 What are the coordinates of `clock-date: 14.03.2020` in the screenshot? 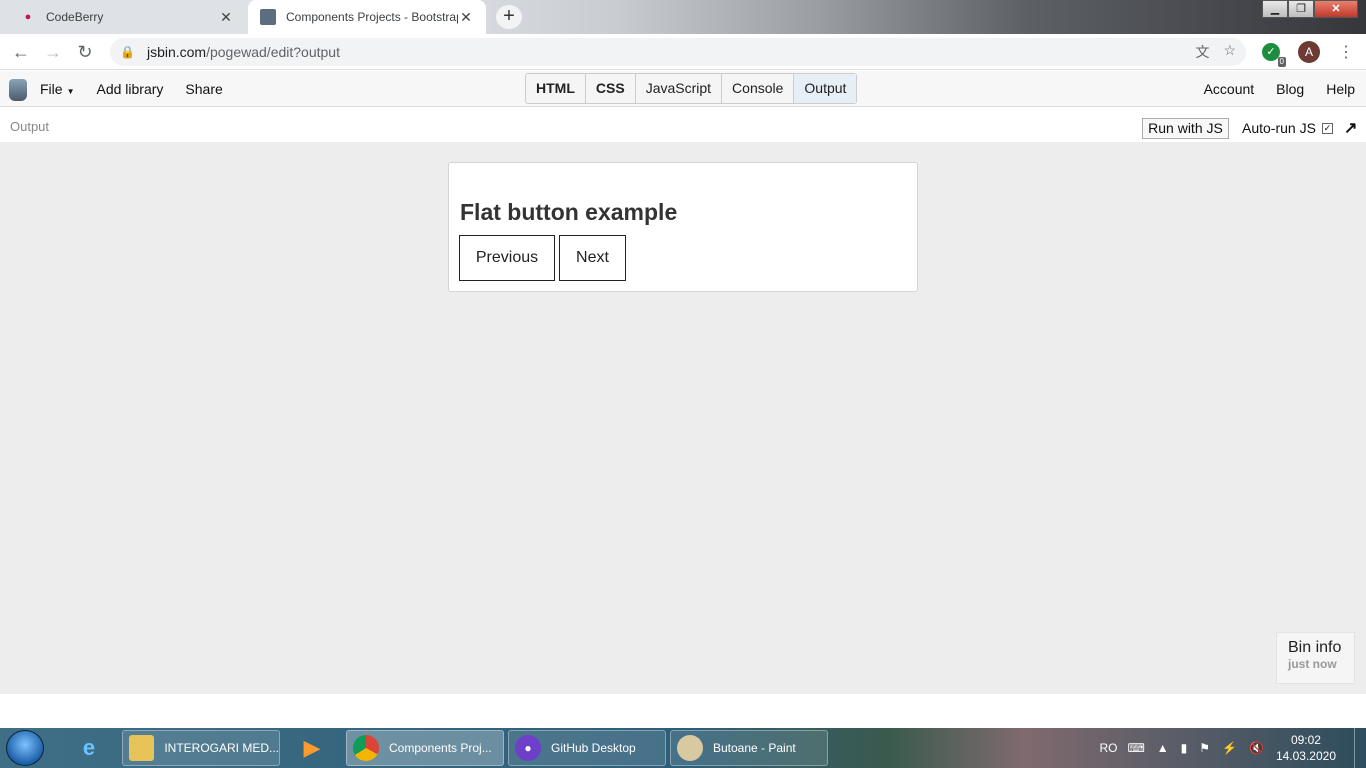 It's located at (1305, 756).